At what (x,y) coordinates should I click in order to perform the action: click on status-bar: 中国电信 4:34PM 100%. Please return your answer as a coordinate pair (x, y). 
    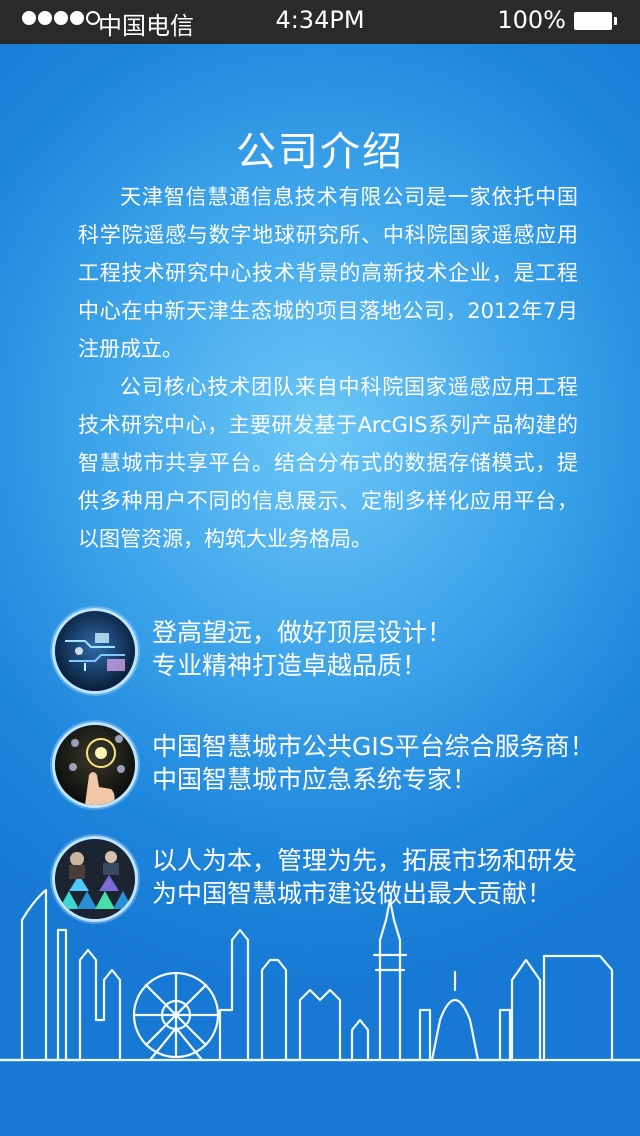
    Looking at the image, I should click on (320, 22).